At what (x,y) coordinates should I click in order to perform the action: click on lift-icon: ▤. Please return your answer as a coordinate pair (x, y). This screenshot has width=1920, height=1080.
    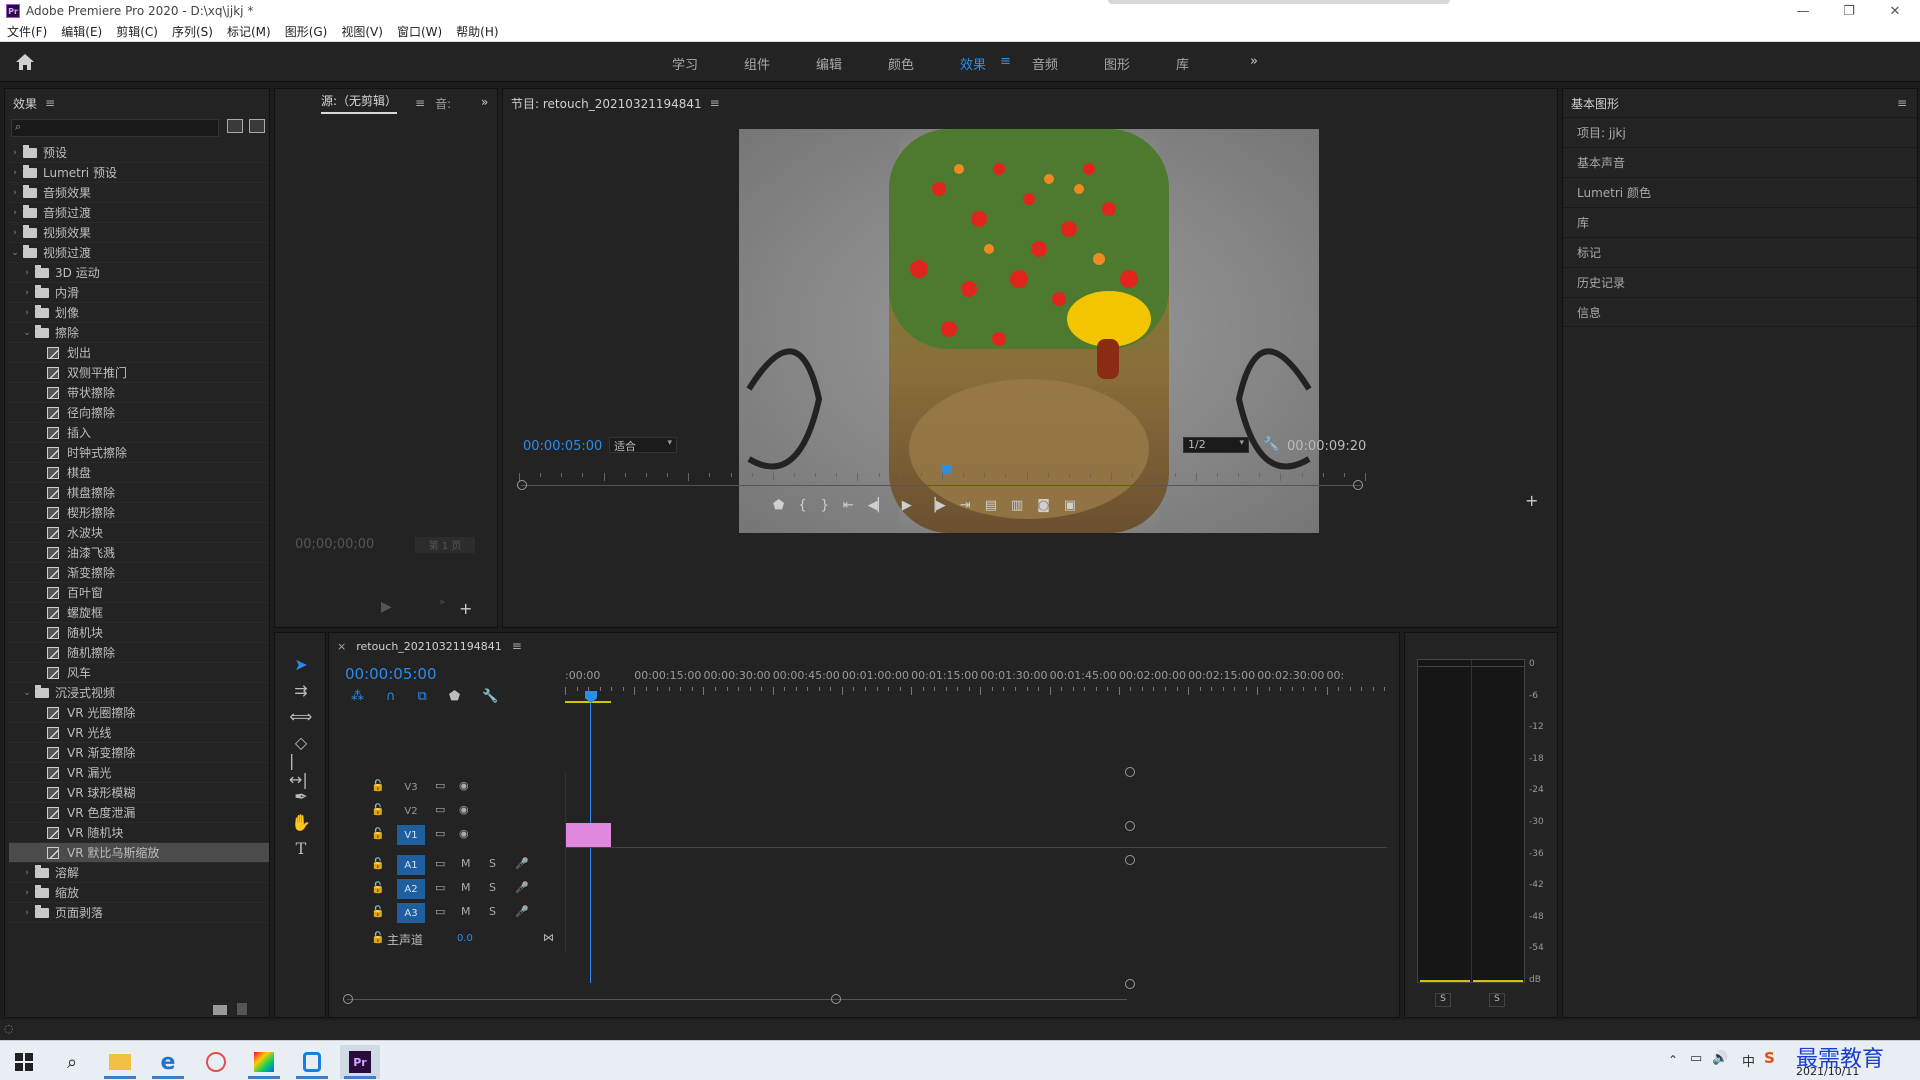
    Looking at the image, I should click on (991, 505).